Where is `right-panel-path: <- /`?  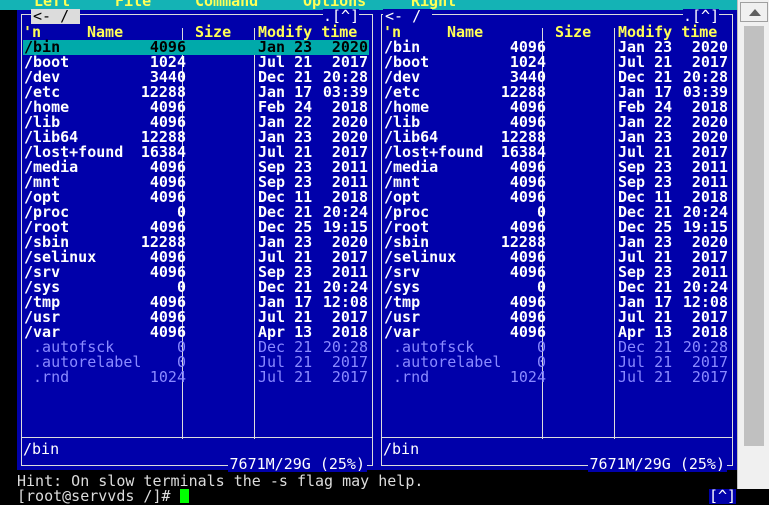
right-panel-path: <- / is located at coordinates (408, 16).